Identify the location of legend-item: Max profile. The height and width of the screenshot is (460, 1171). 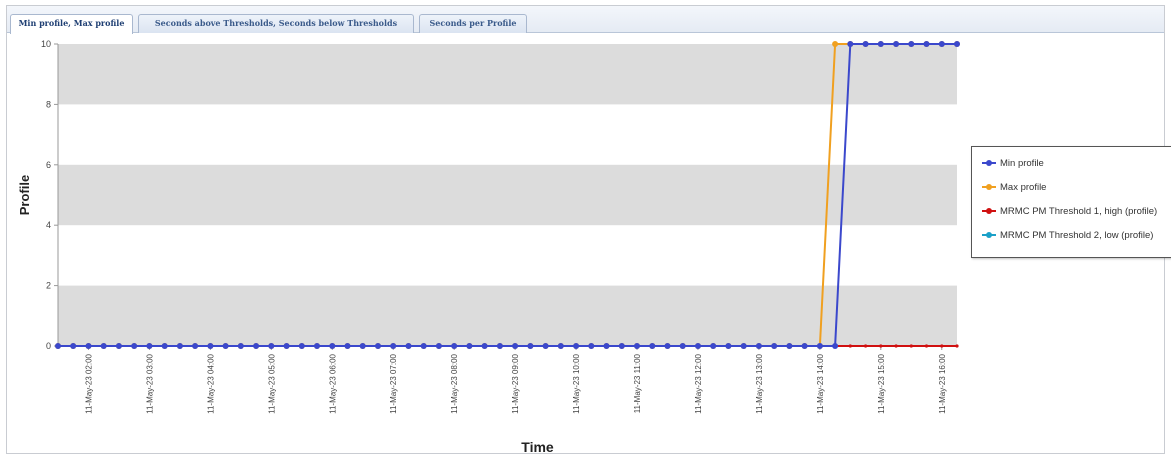
(1014, 188).